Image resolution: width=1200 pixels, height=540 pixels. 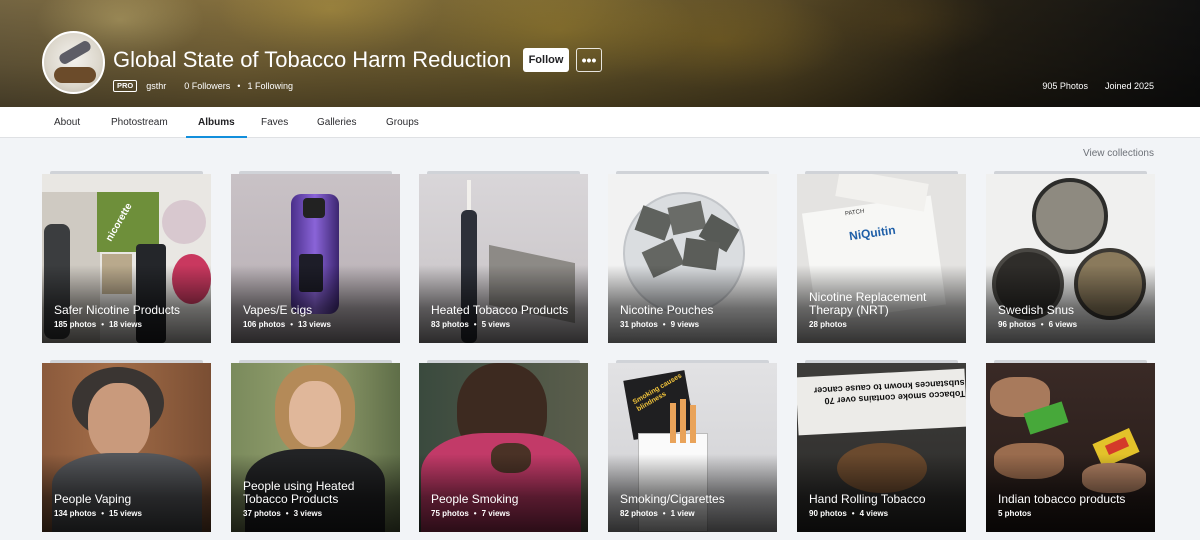 What do you see at coordinates (503, 446) in the screenshot?
I see `album-card-people-smoking: People Smoking 75 photos • 7 views` at bounding box center [503, 446].